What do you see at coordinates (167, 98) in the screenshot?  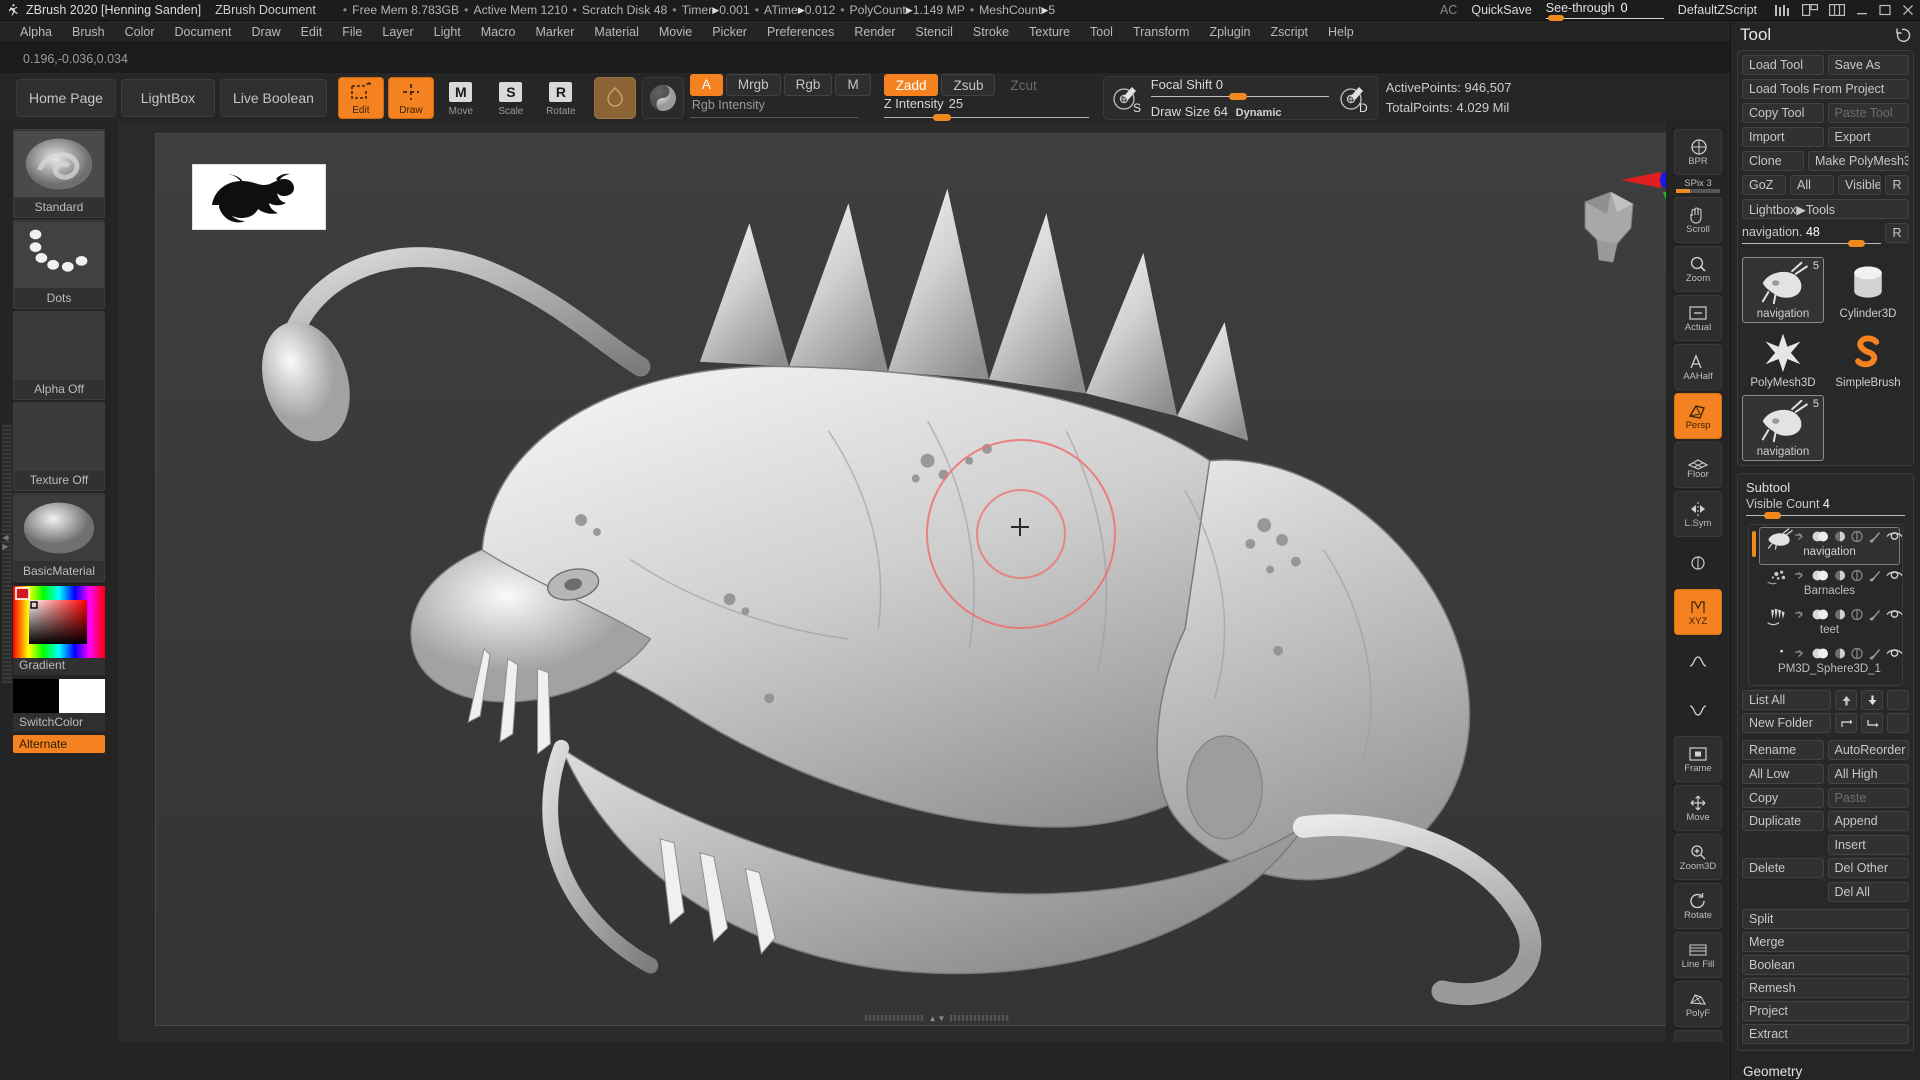 I see `lightbox-button: LightBox` at bounding box center [167, 98].